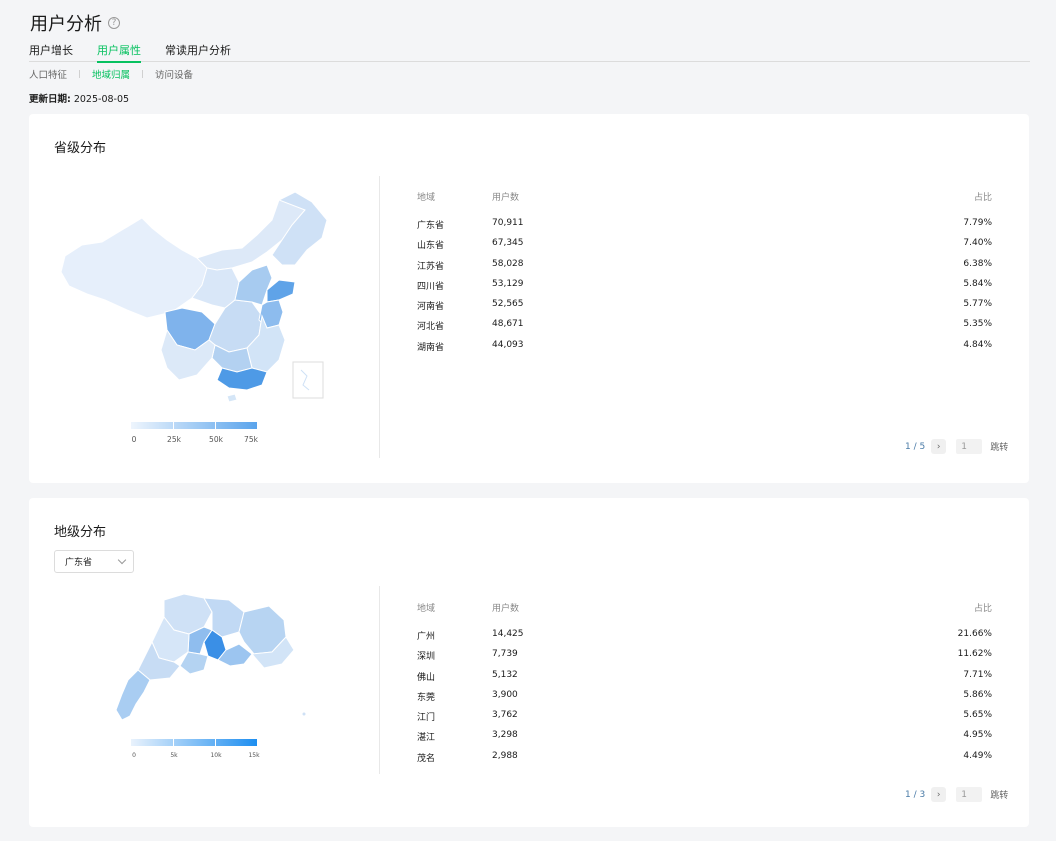  I want to click on city-card-title: 地级分布, so click(80, 532).